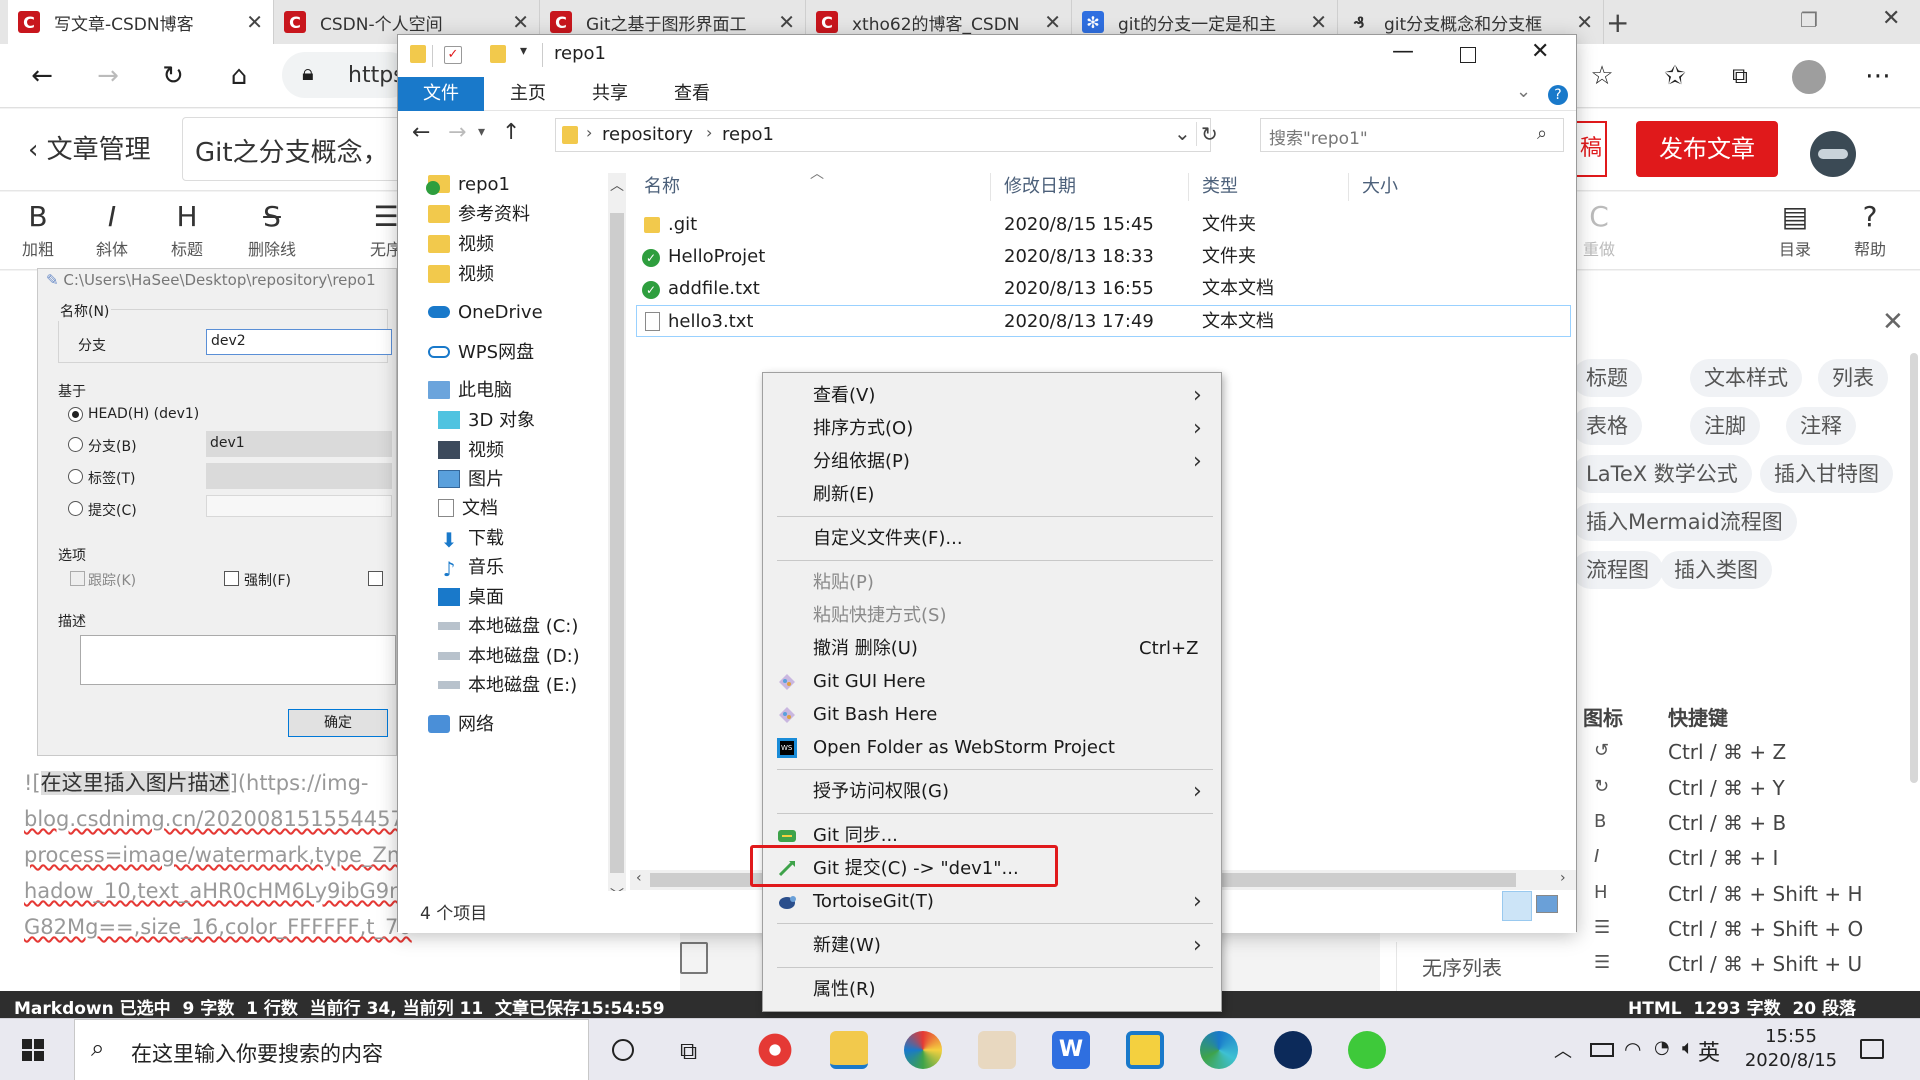  Describe the element at coordinates (1293, 1050) in the screenshot. I see `taskbar-app-blue-circle` at that location.